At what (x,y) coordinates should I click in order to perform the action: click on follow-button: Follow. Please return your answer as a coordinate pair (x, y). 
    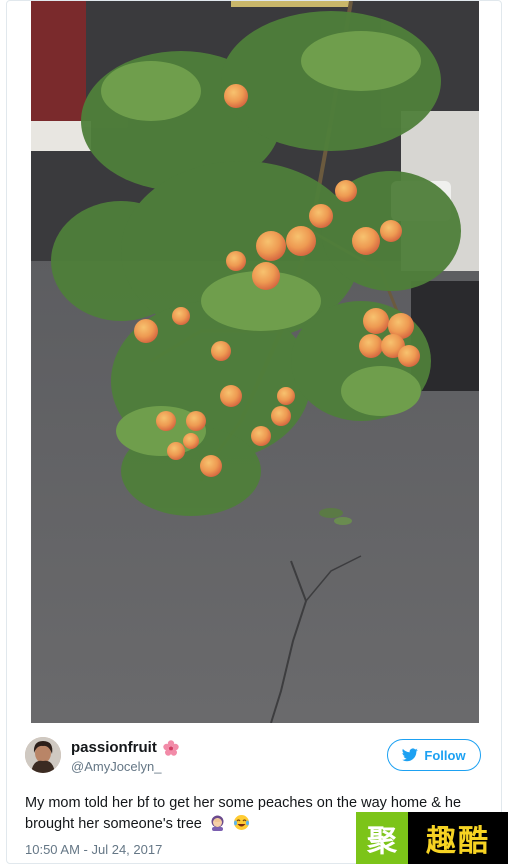
    Looking at the image, I should click on (434, 755).